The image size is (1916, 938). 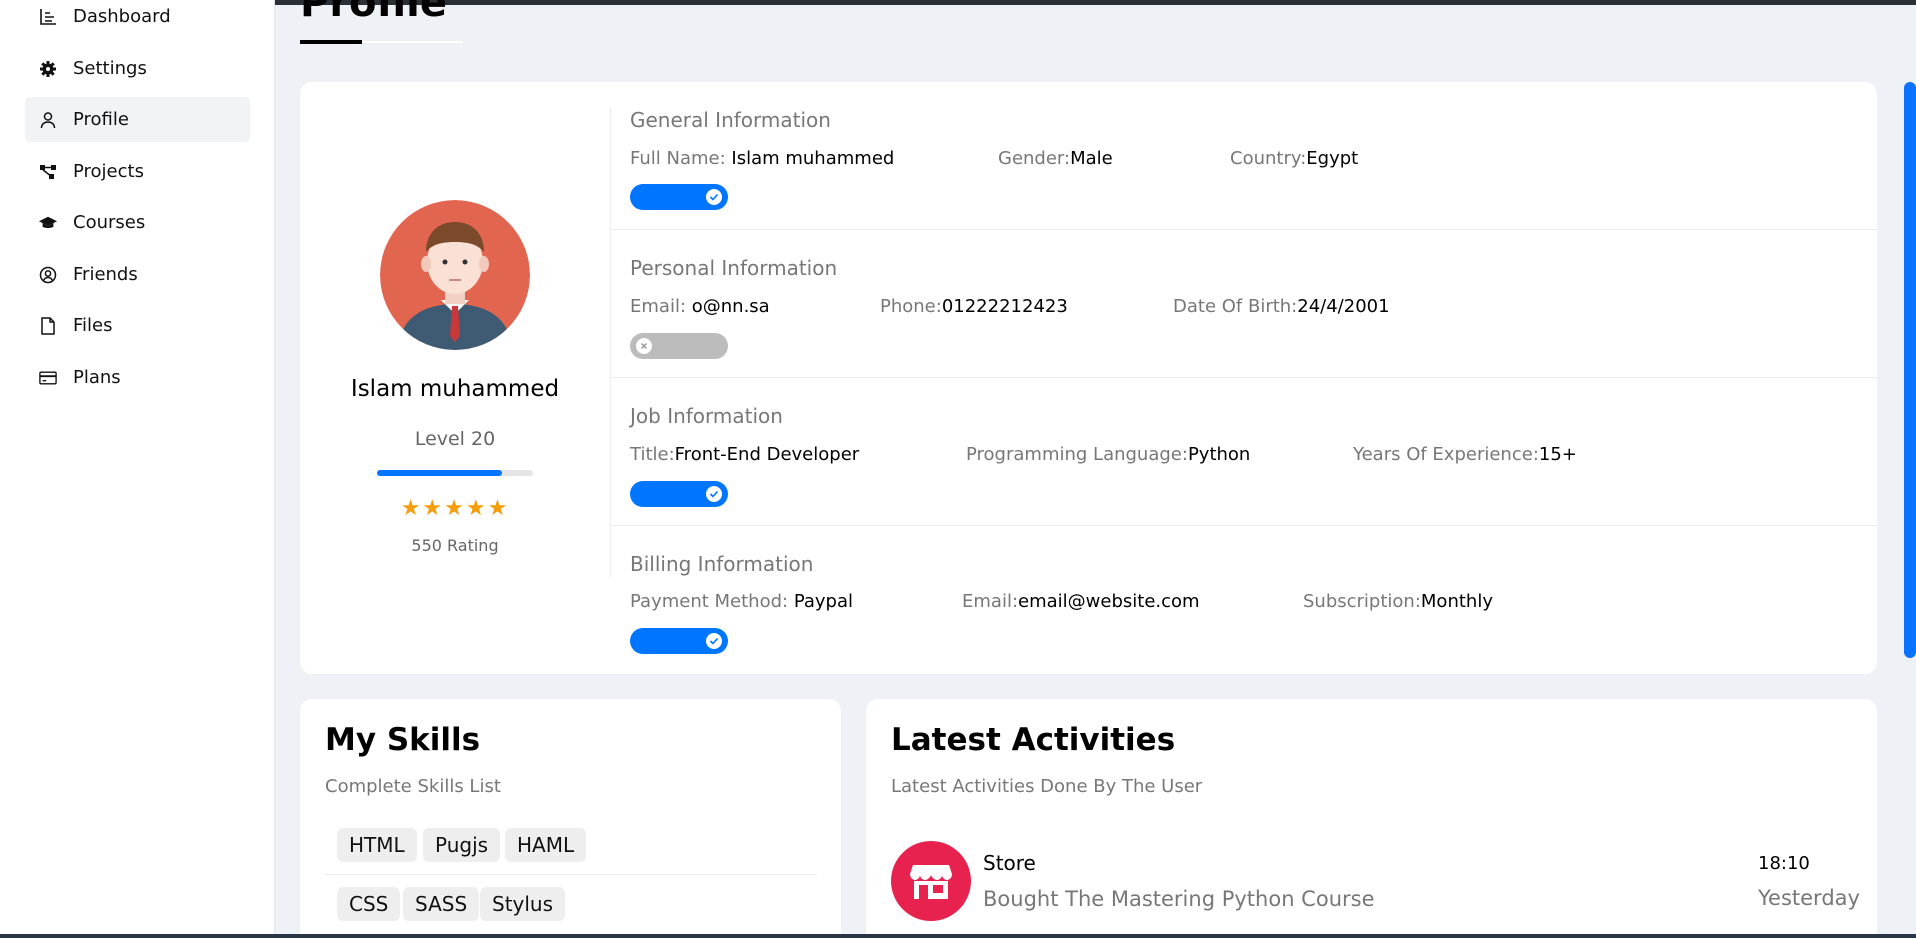 What do you see at coordinates (958, 2) in the screenshot?
I see `window-top-border` at bounding box center [958, 2].